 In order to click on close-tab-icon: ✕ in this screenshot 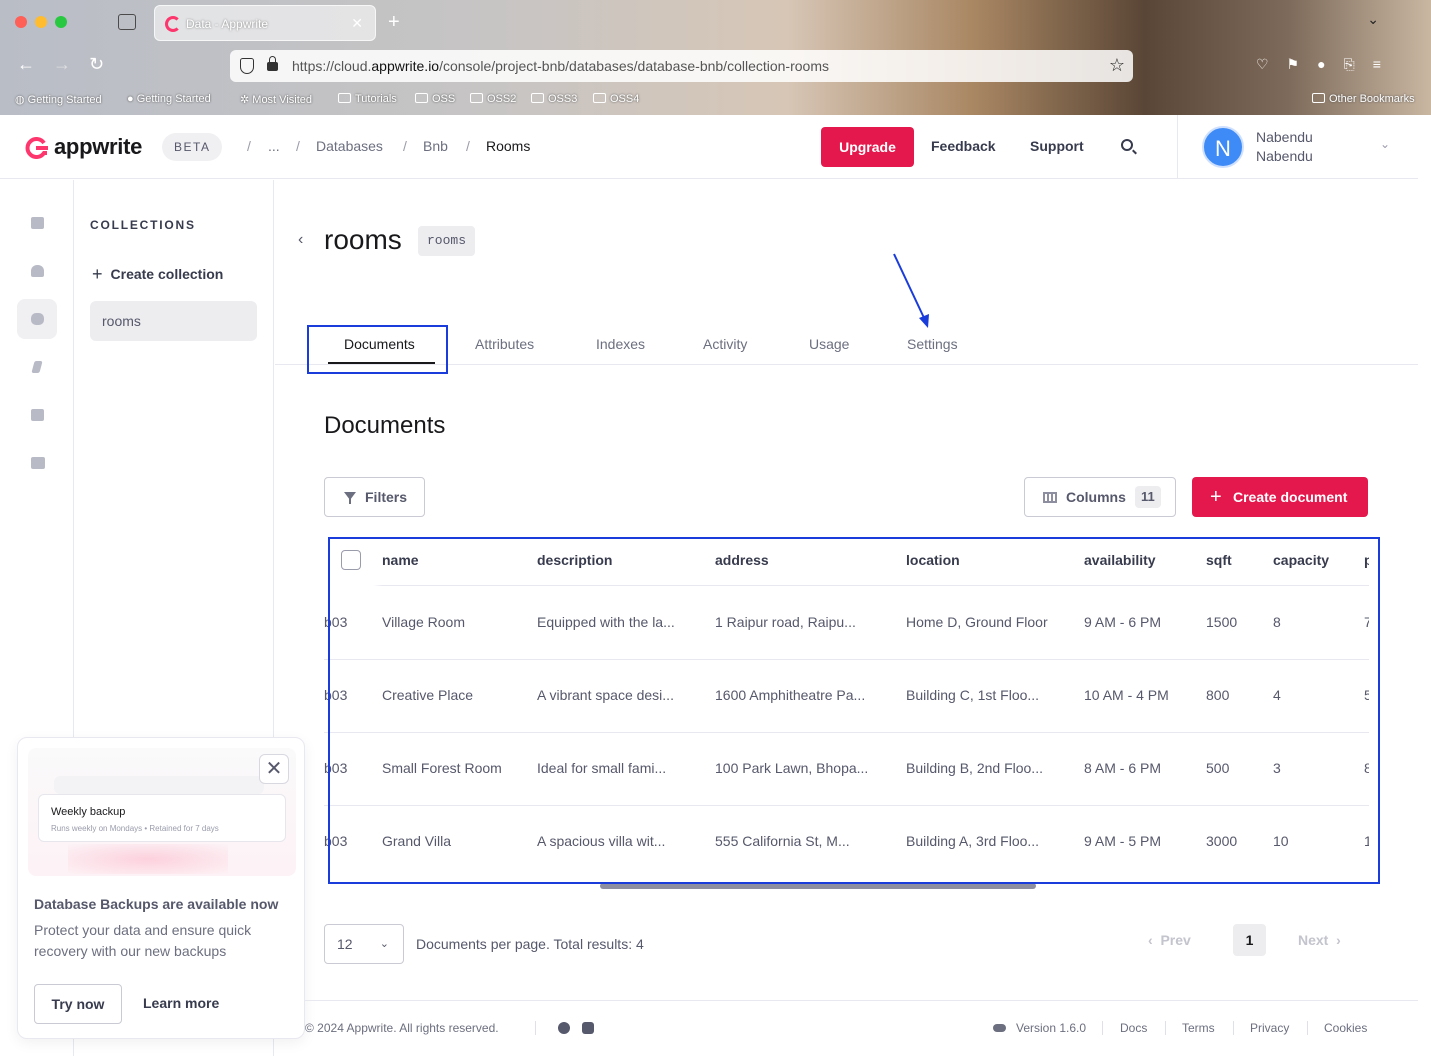, I will do `click(357, 23)`.